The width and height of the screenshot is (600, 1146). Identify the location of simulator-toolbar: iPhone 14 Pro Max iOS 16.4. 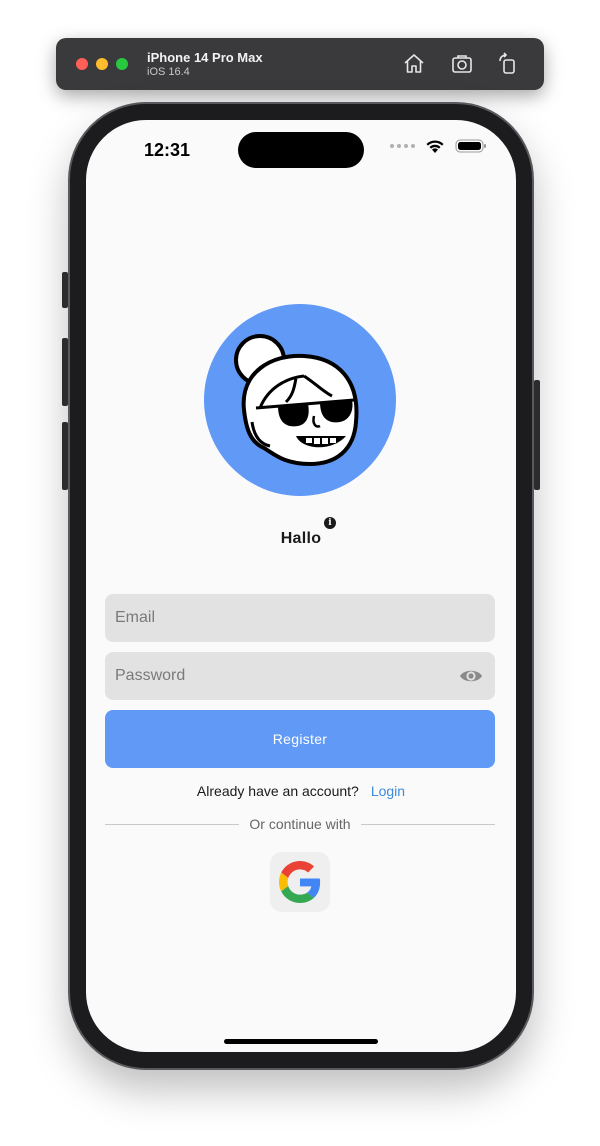
(300, 64).